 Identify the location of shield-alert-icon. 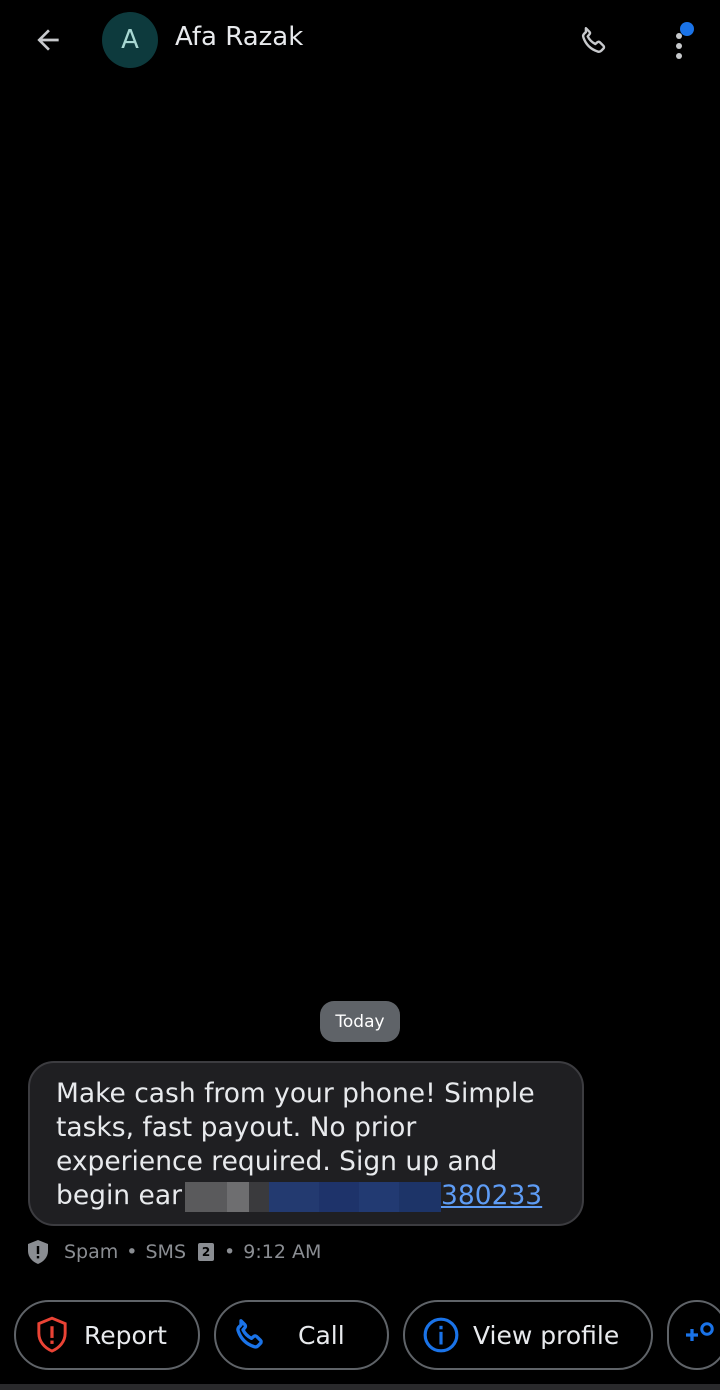
(52, 1335).